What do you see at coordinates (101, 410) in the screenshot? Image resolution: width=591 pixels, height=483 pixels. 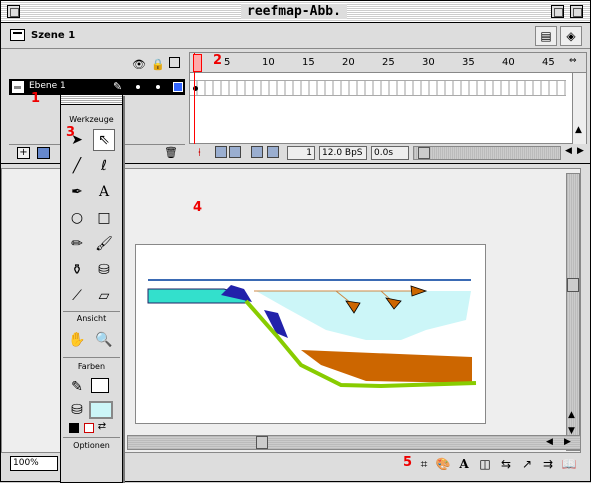 I see `fill-color-swatch` at bounding box center [101, 410].